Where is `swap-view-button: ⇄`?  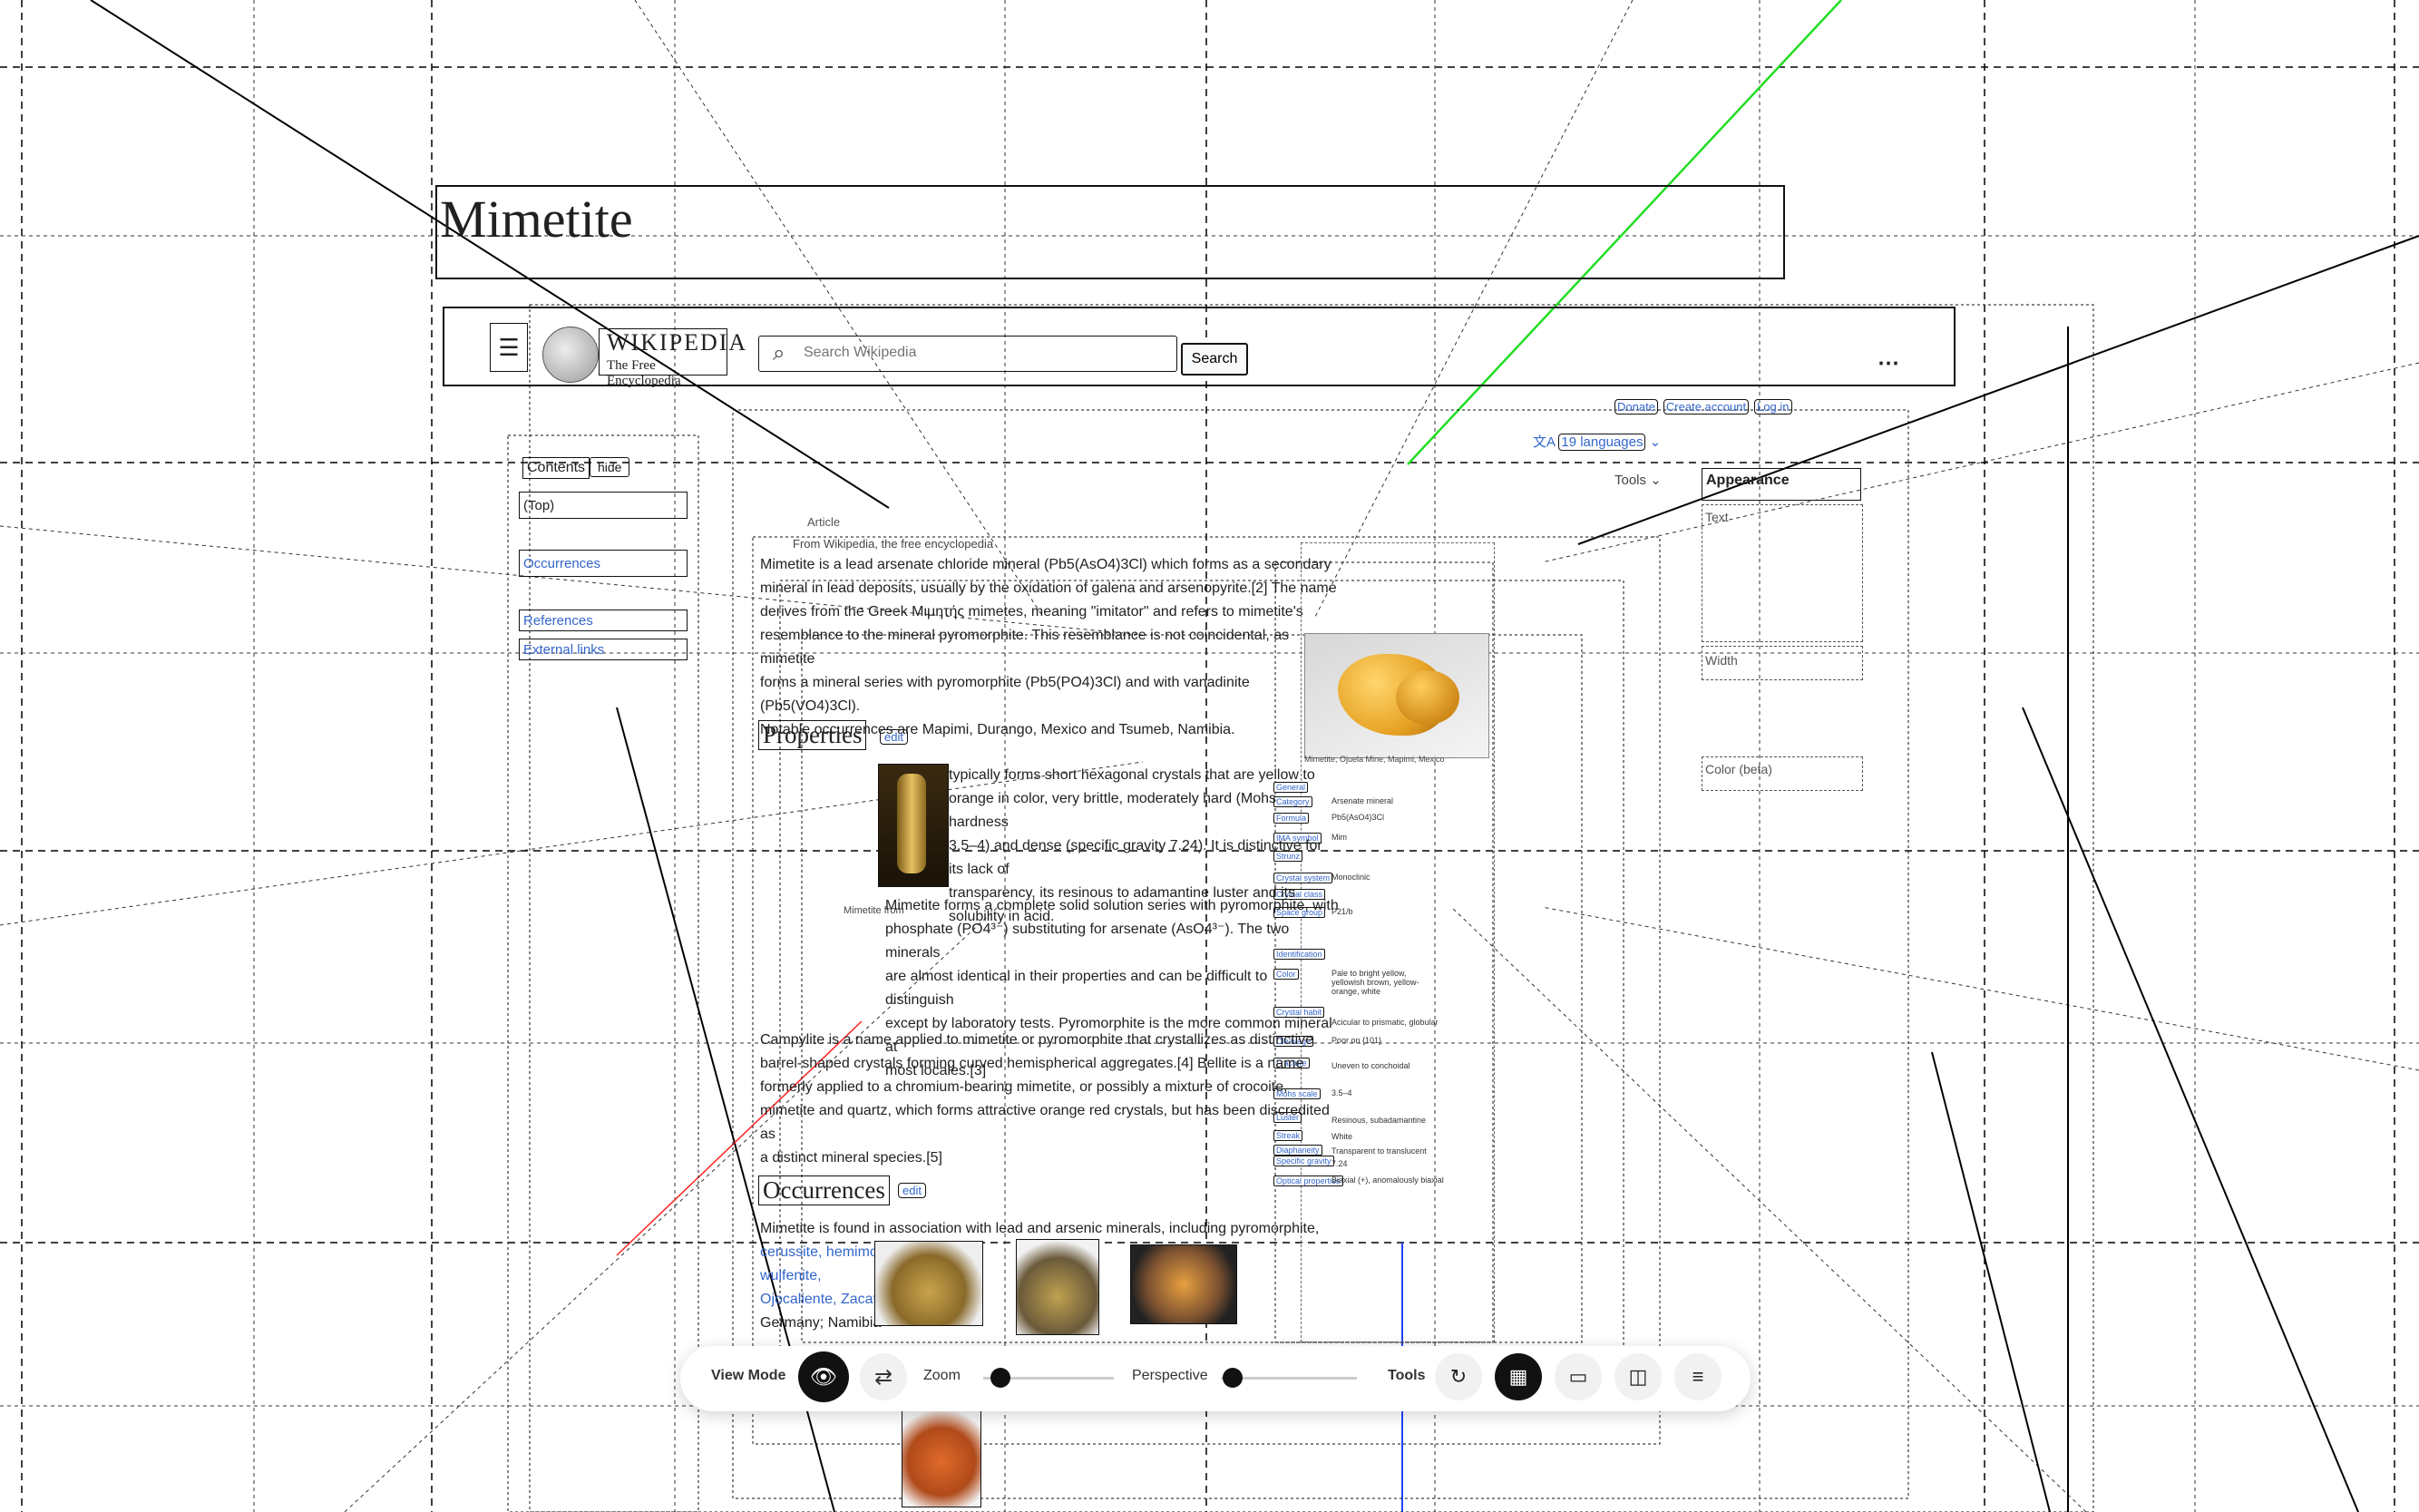 swap-view-button: ⇄ is located at coordinates (884, 1376).